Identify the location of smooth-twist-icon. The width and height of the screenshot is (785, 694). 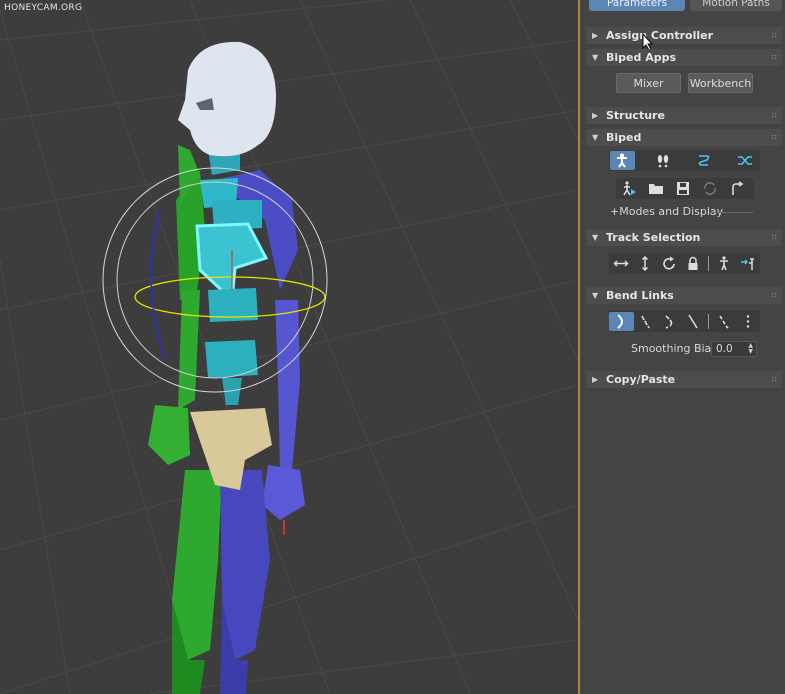
(693, 321).